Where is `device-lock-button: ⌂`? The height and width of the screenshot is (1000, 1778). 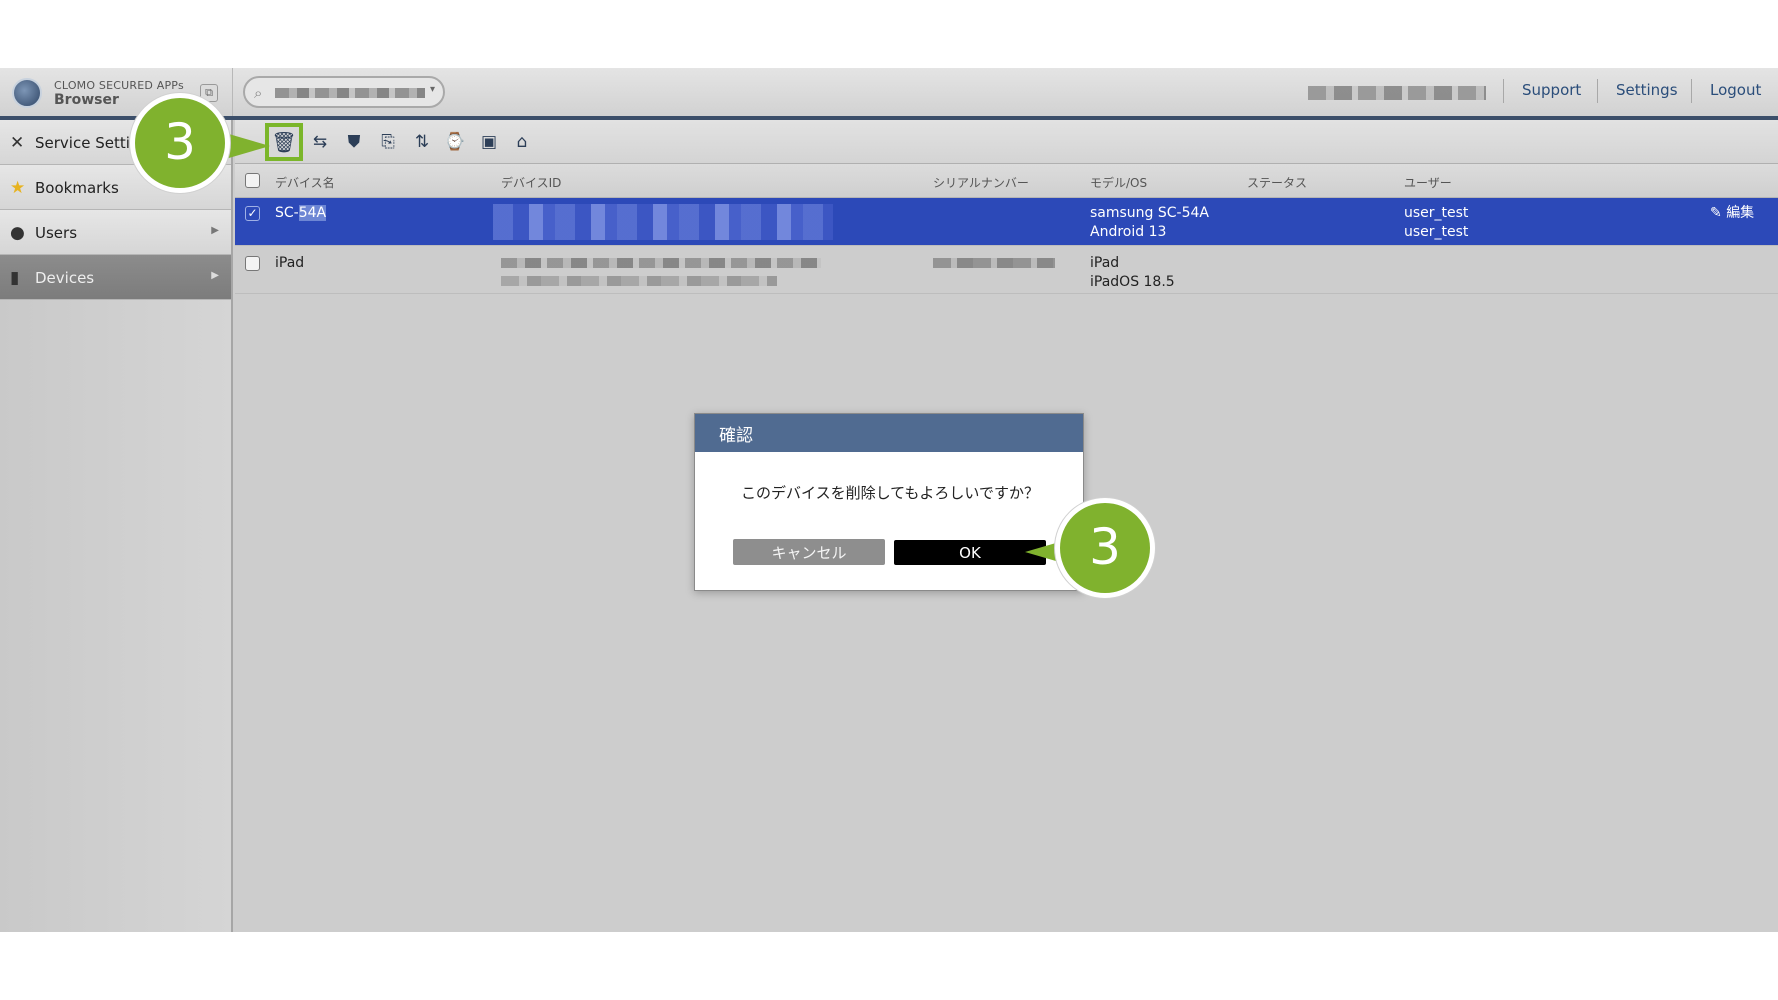 device-lock-button: ⌂ is located at coordinates (522, 142).